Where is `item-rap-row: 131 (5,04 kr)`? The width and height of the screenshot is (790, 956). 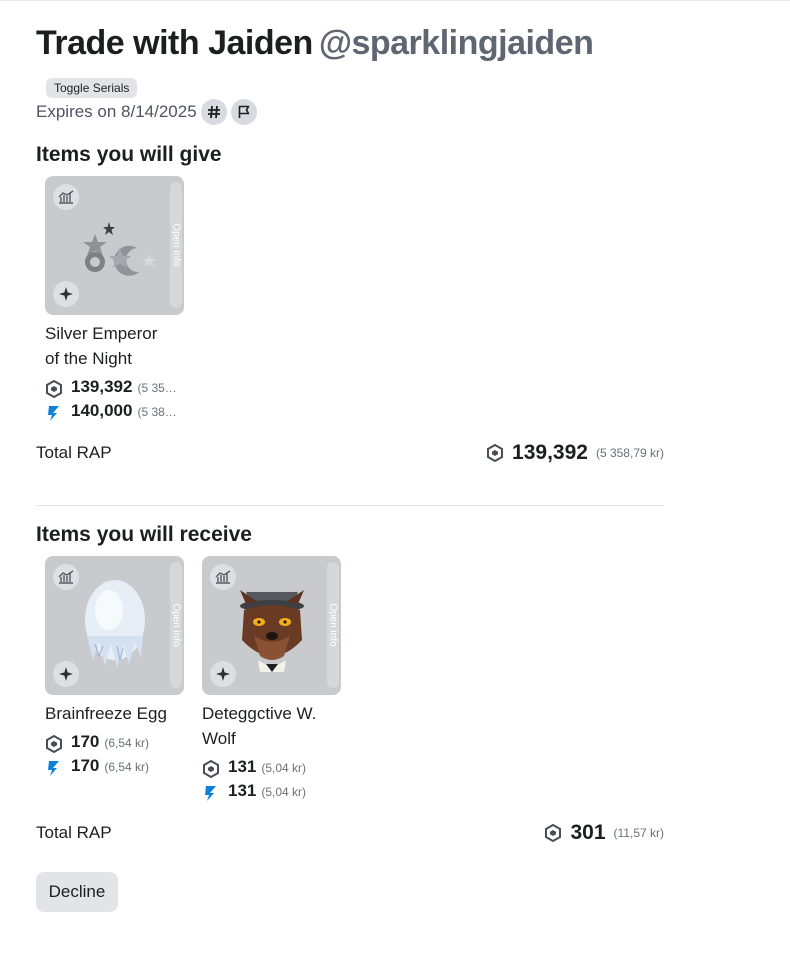 item-rap-row: 131 (5,04 kr) is located at coordinates (272, 769).